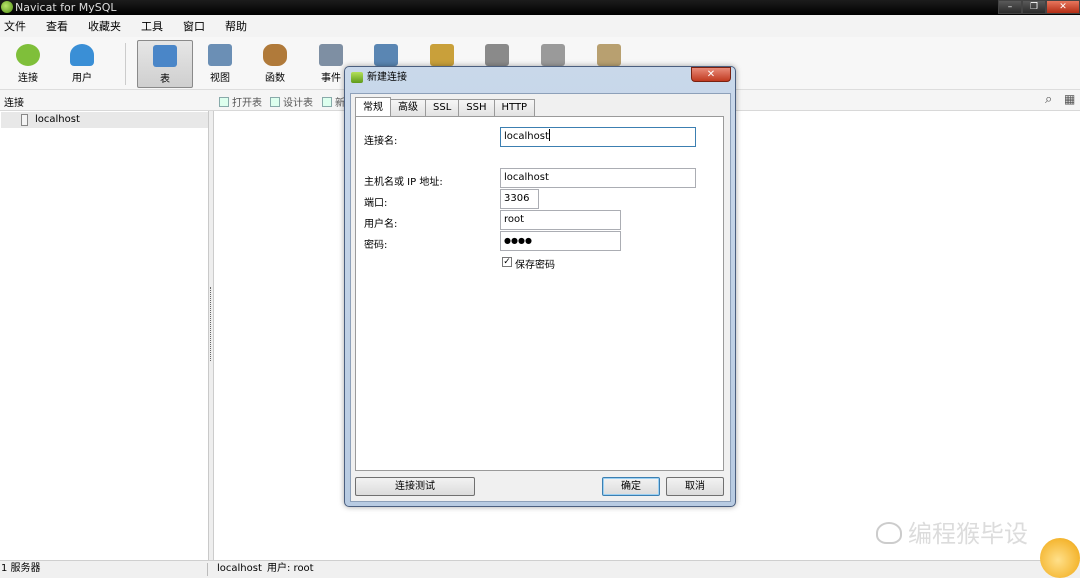 The height and width of the screenshot is (578, 1080). Describe the element at coordinates (1010, 7) in the screenshot. I see `minimize-button: –` at that location.